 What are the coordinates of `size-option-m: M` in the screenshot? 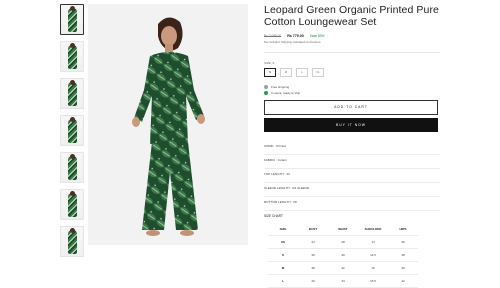 It's located at (286, 72).